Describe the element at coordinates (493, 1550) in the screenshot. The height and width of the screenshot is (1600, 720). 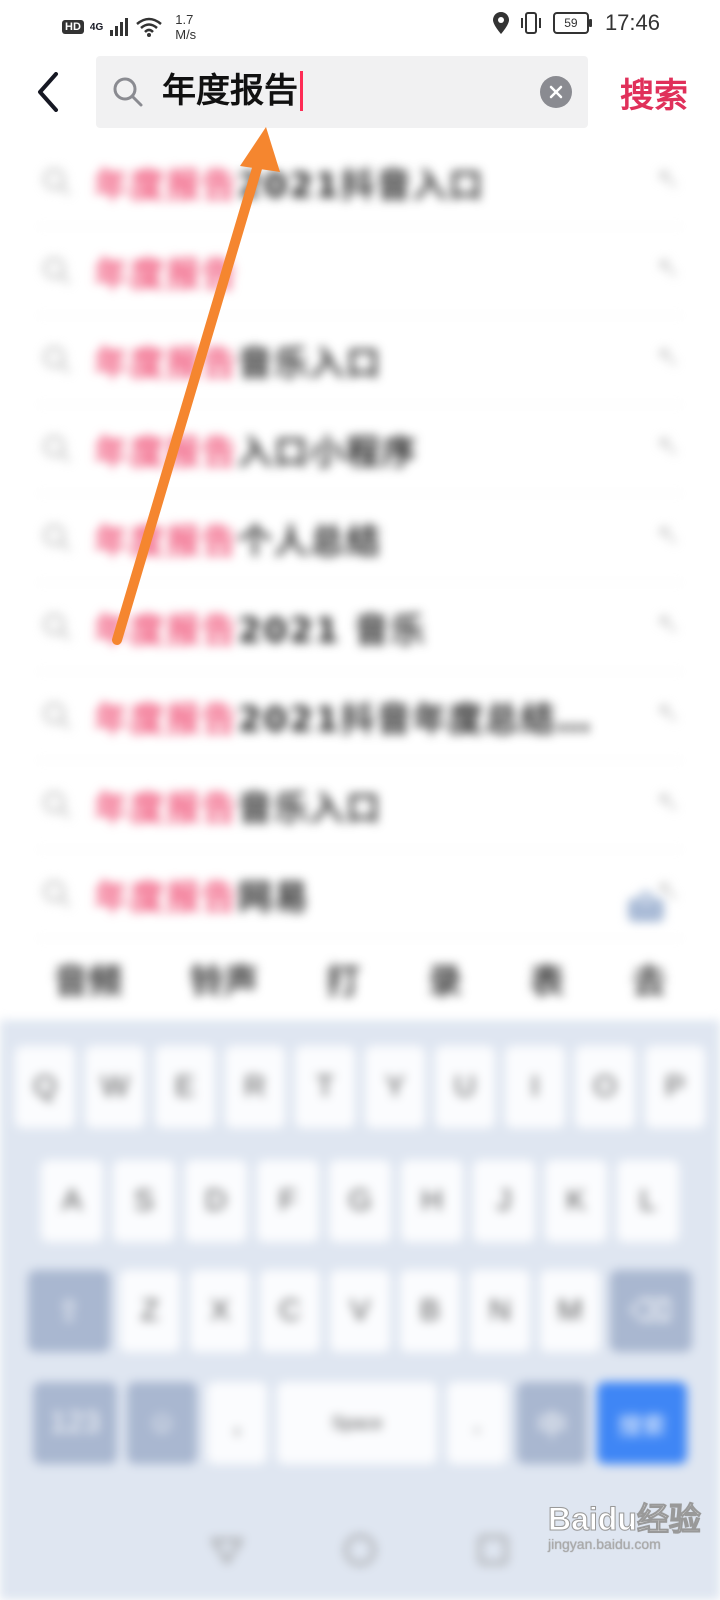
I see `nav-recent-icon` at that location.